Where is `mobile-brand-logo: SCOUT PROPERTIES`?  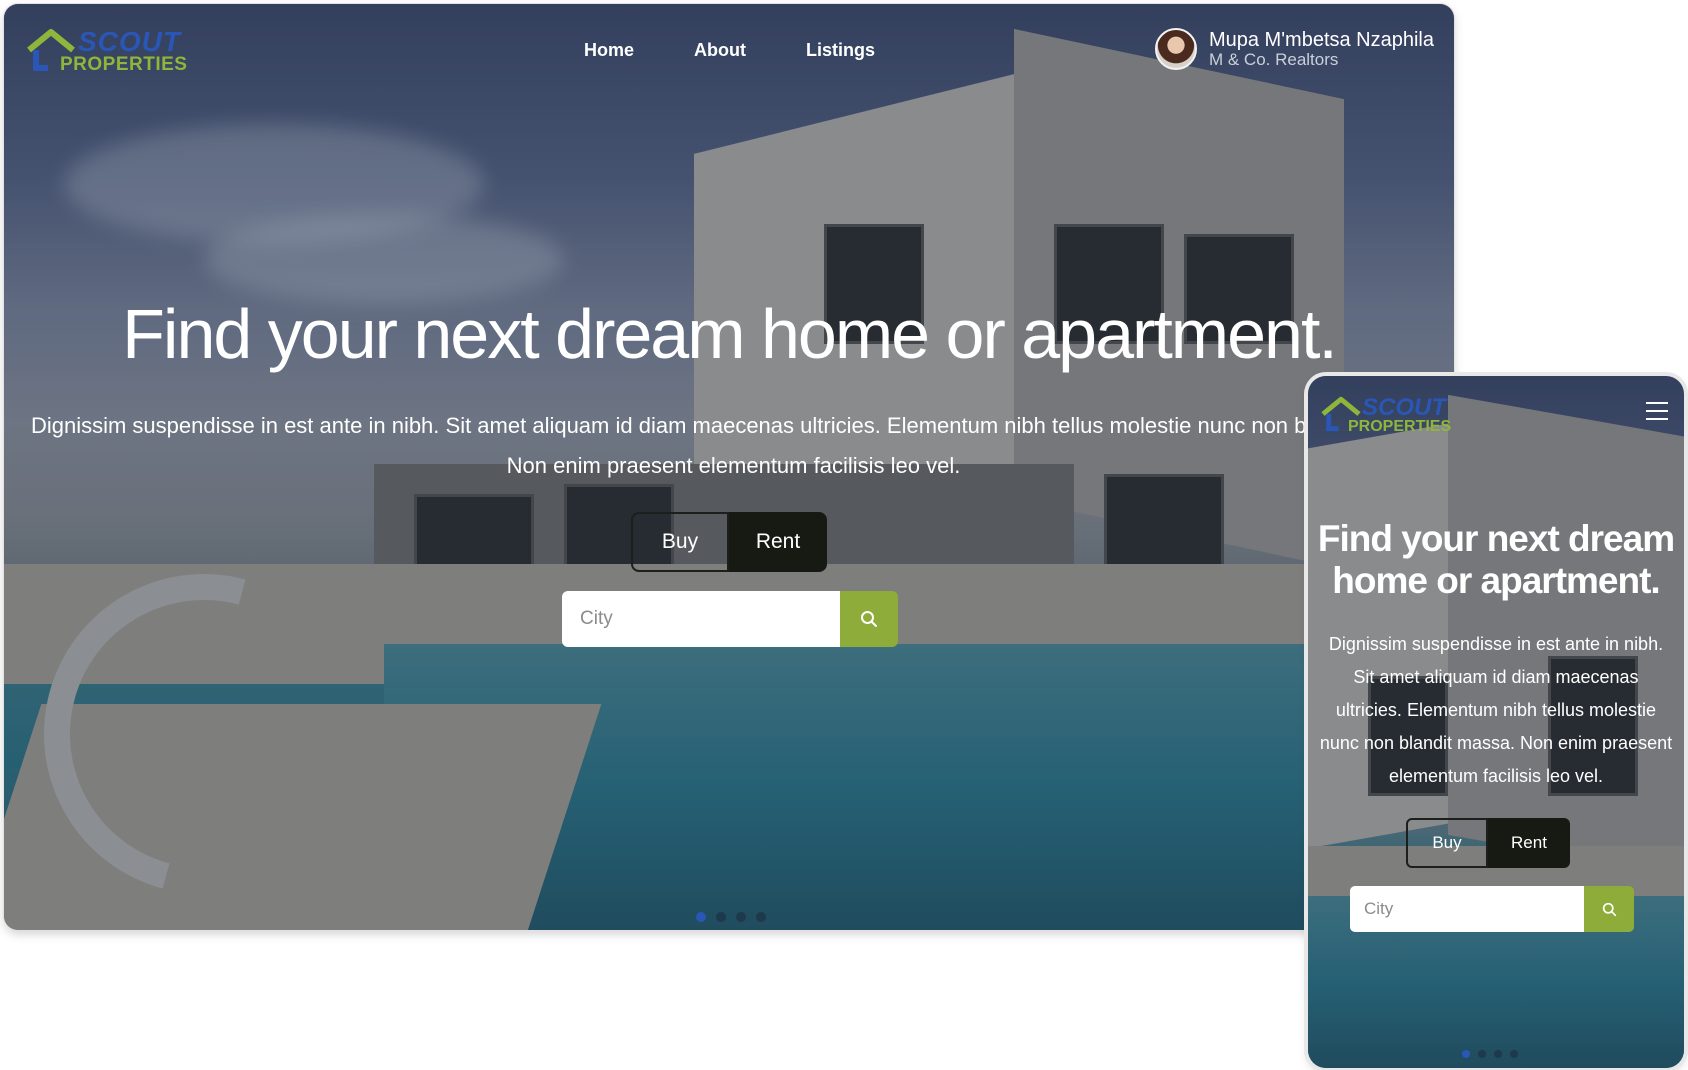 mobile-brand-logo: SCOUT PROPERTIES is located at coordinates (1395, 415).